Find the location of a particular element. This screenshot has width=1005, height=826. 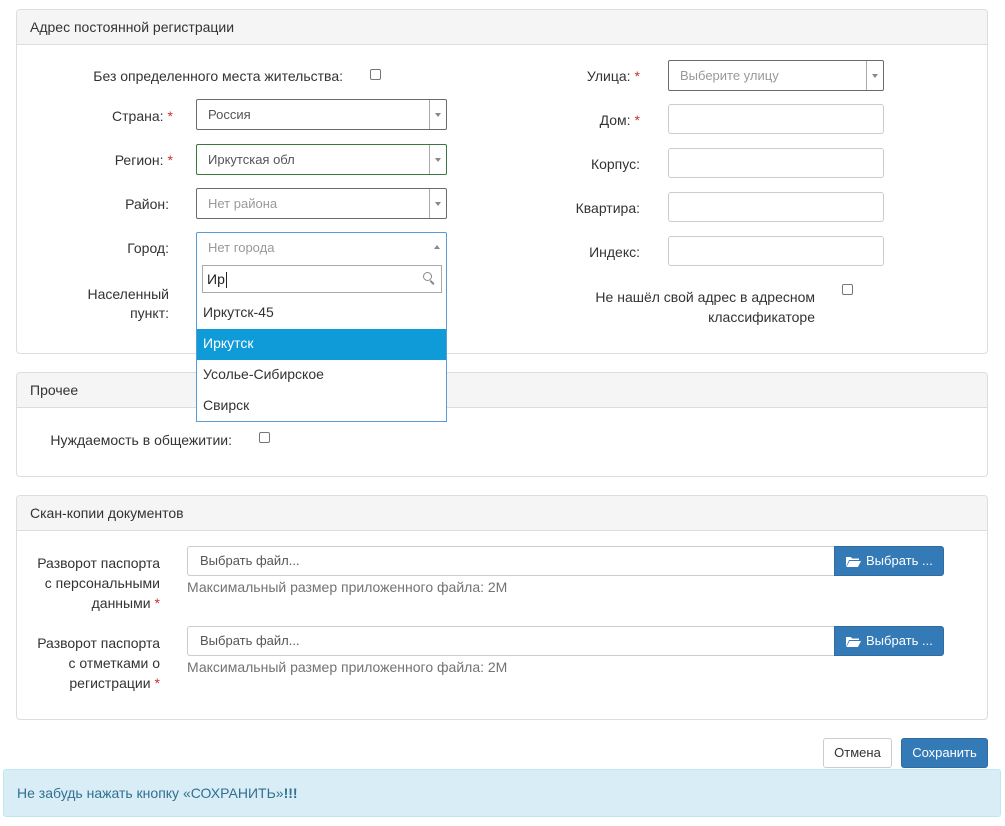

other-panel-title: Прочее is located at coordinates (502, 390).